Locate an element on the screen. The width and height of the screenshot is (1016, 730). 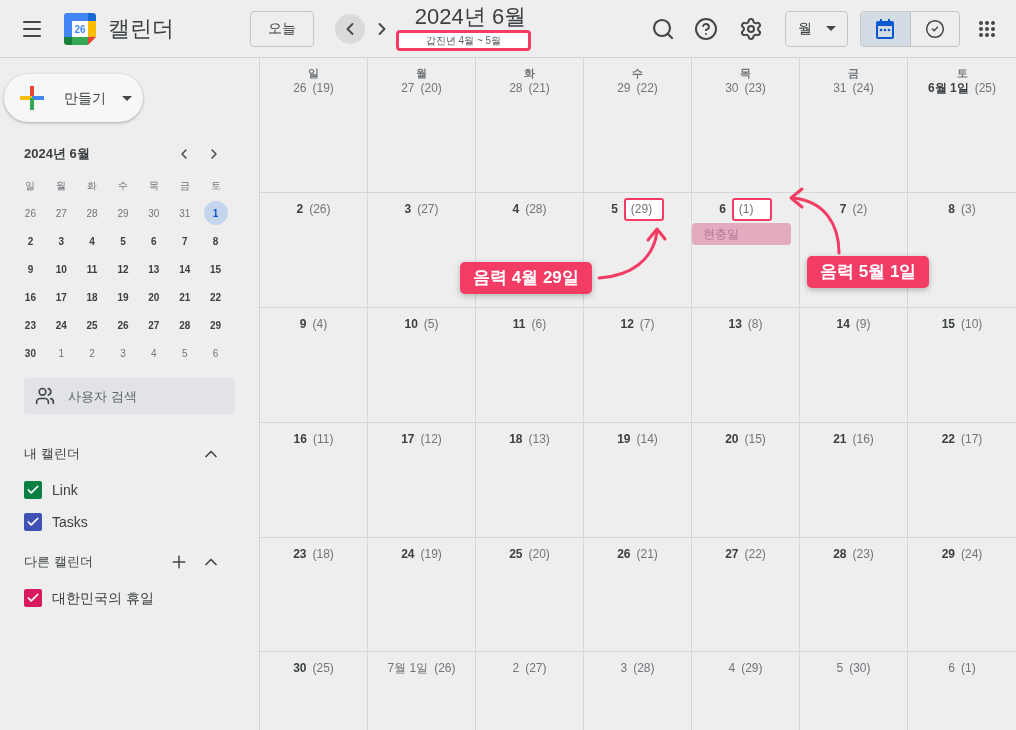
mini-calendar-day: 16 is located at coordinates (30, 297).